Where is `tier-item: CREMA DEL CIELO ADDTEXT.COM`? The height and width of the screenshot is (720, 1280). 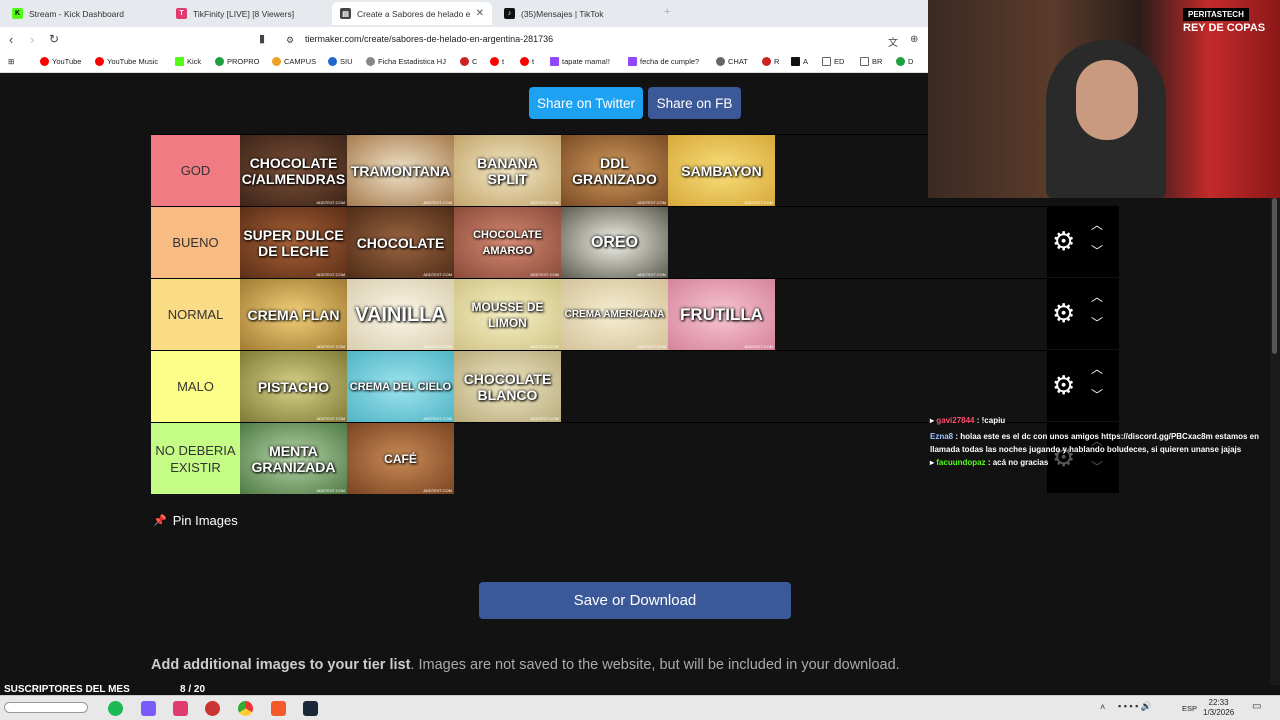 tier-item: CREMA DEL CIELO ADDTEXT.COM is located at coordinates (400, 386).